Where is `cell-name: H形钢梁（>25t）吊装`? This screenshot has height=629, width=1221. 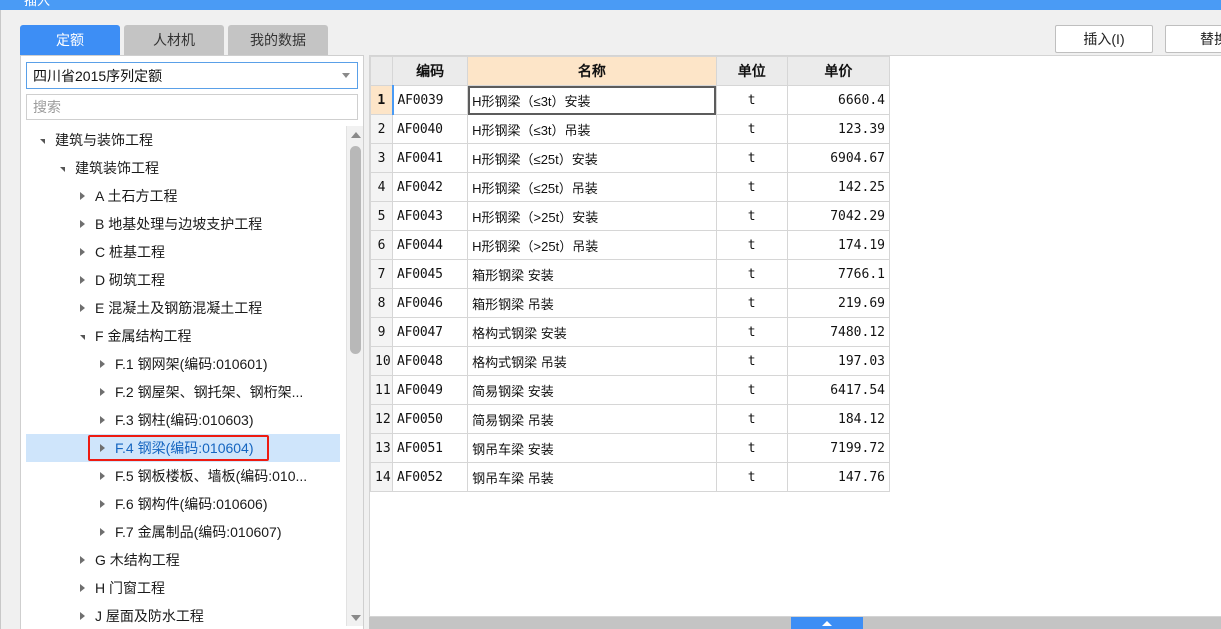
cell-name: H形钢梁（>25t）吊装 is located at coordinates (592, 245).